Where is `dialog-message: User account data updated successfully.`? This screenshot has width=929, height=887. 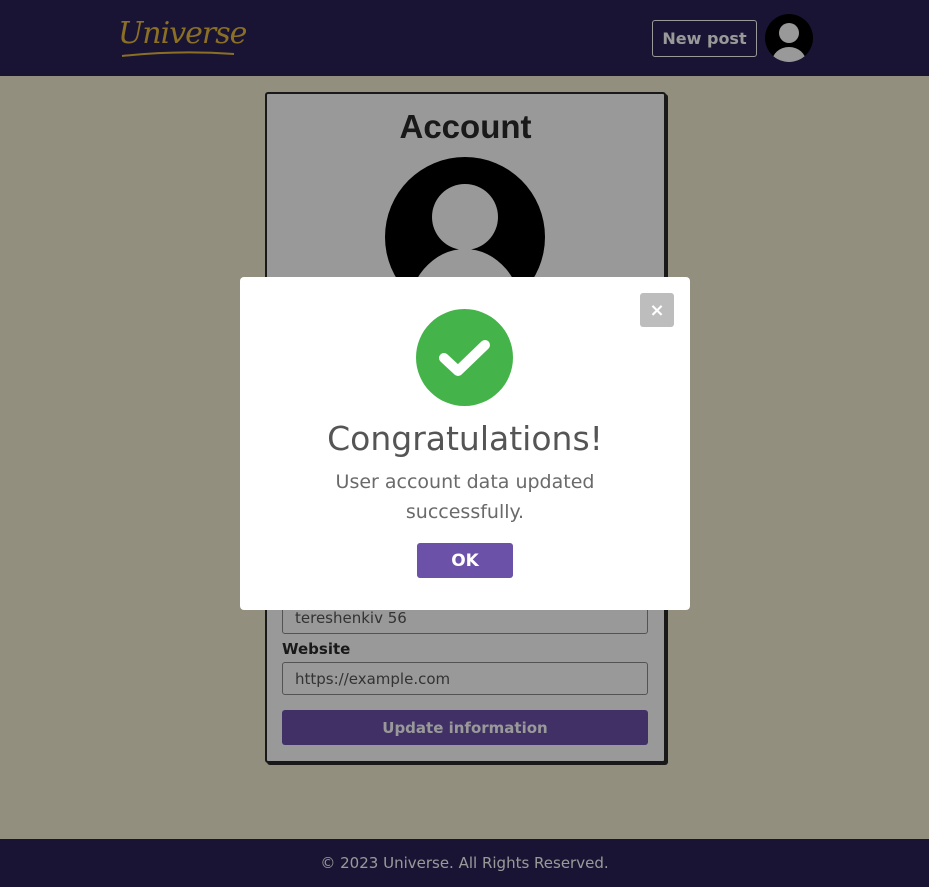
dialog-message: User account data updated successfully. is located at coordinates (465, 497).